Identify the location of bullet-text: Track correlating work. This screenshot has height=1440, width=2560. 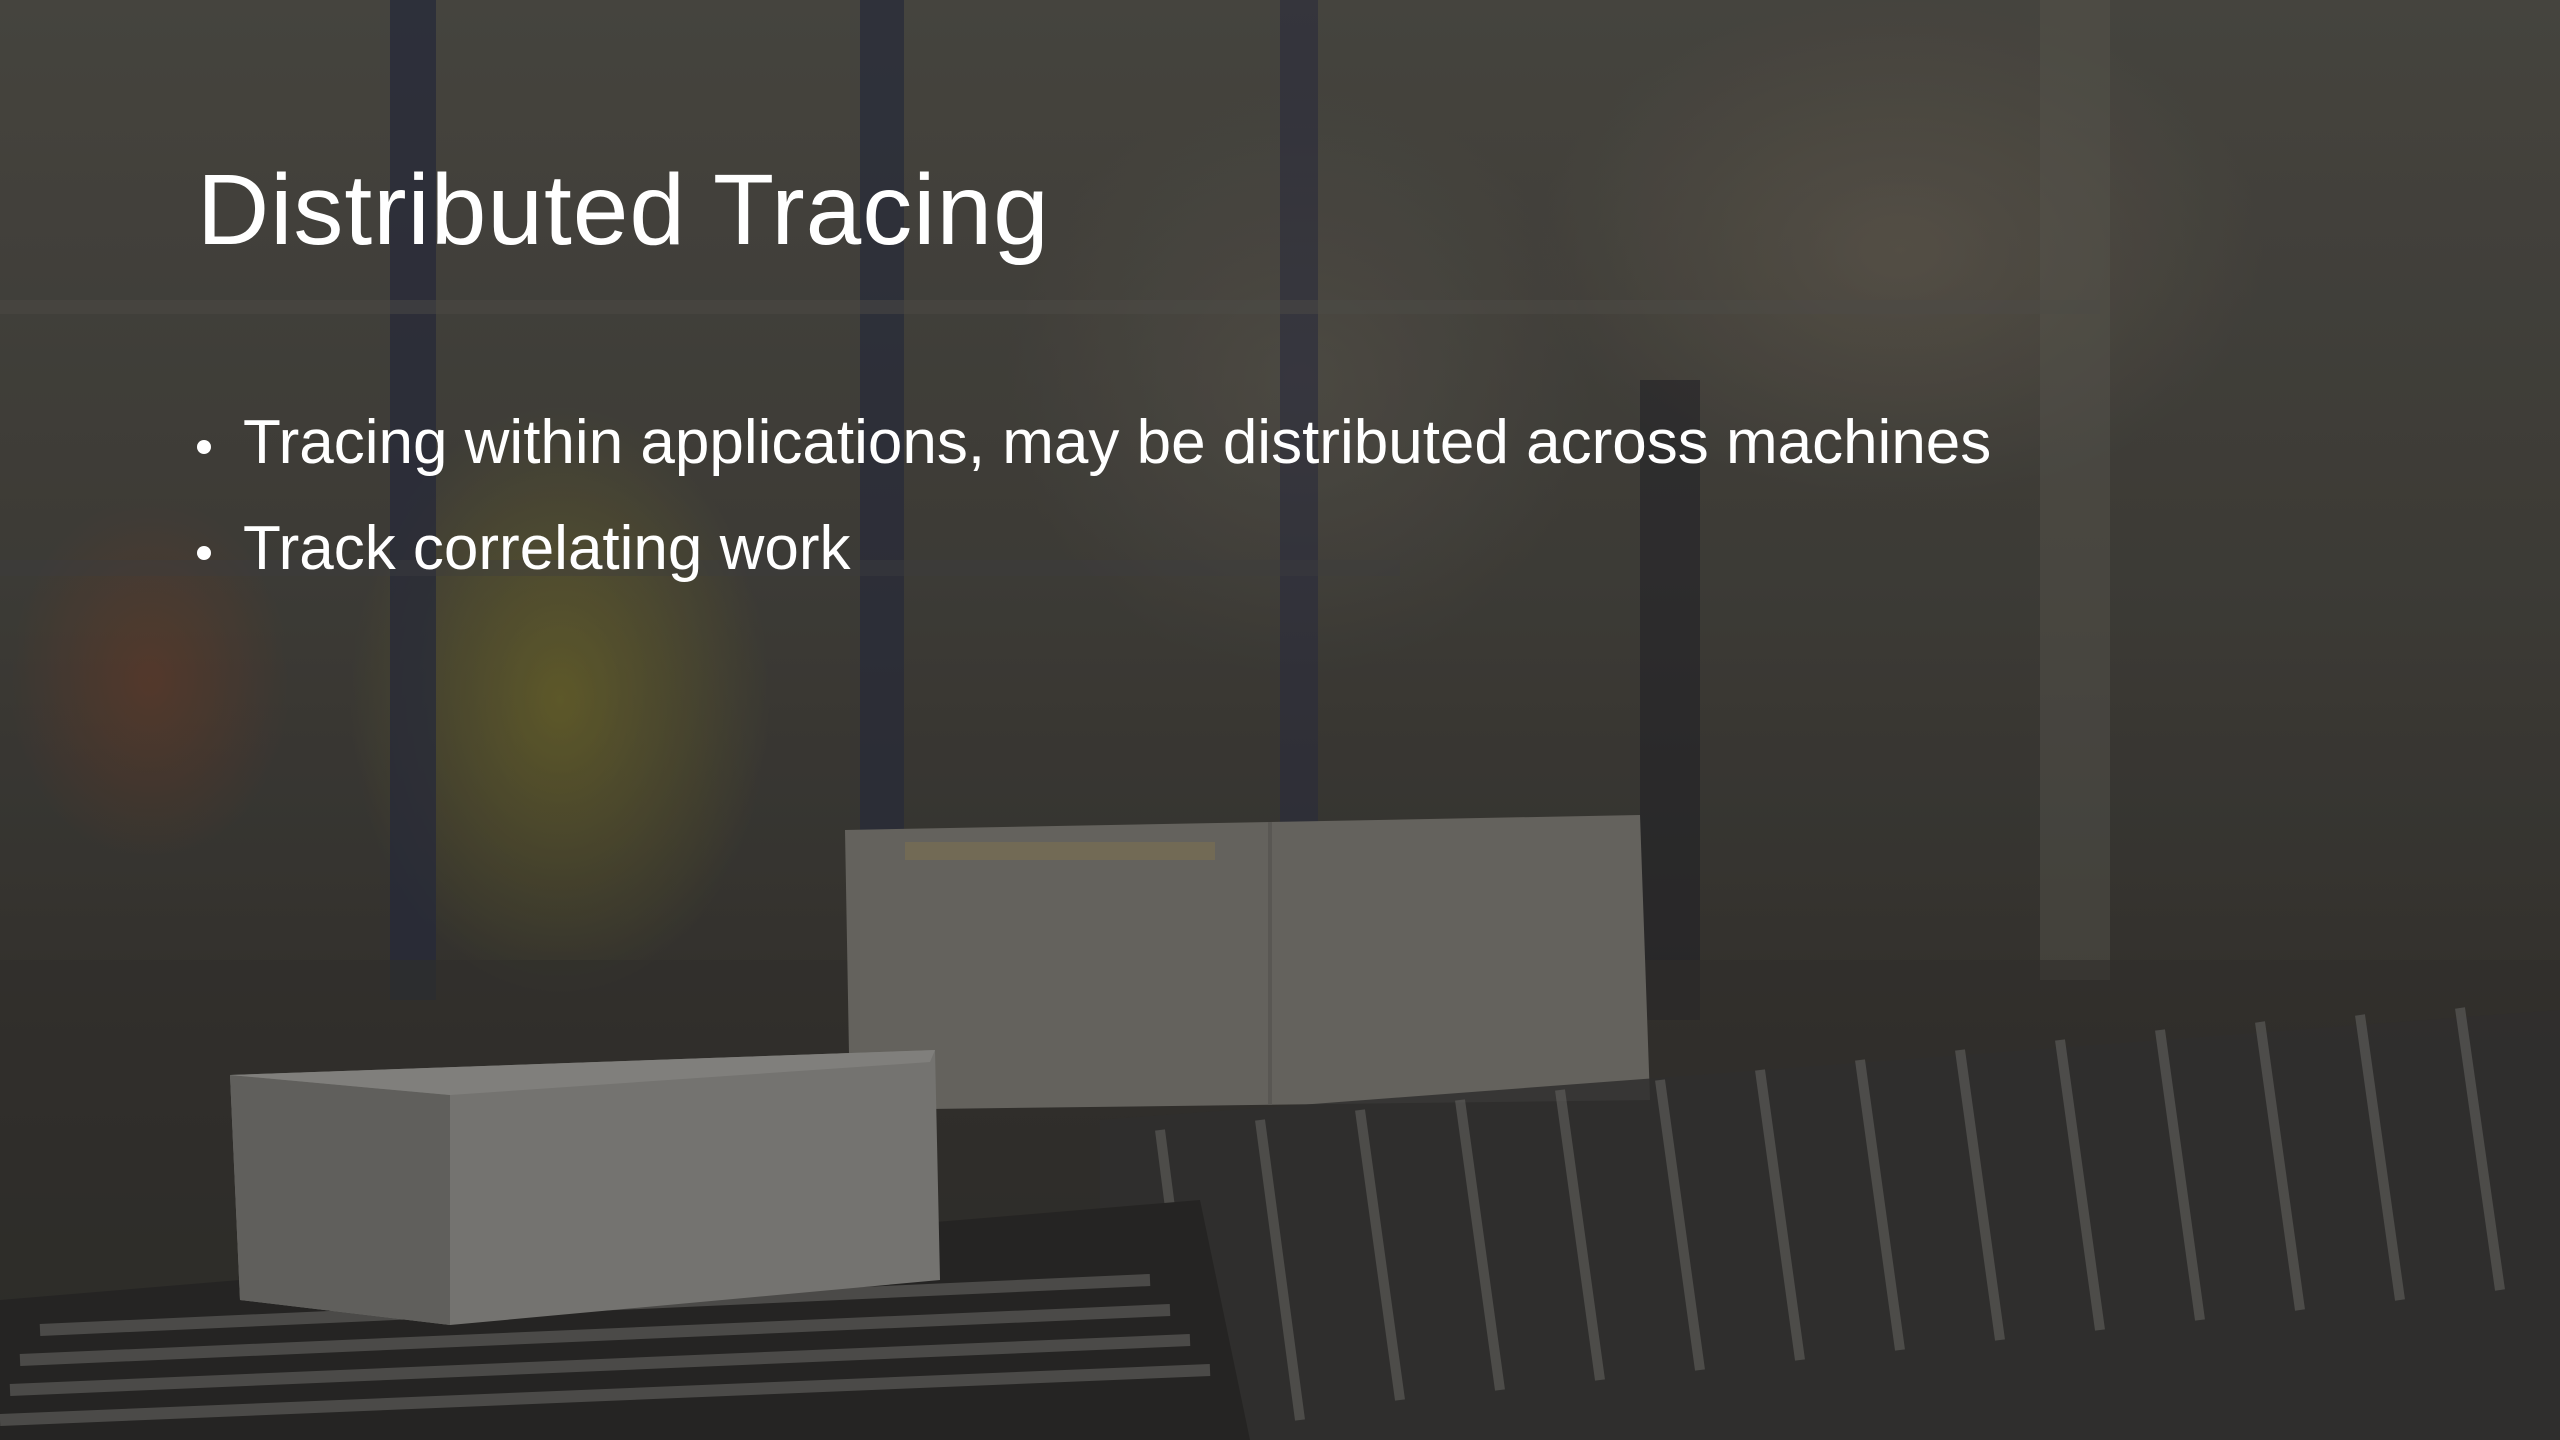
(547, 548).